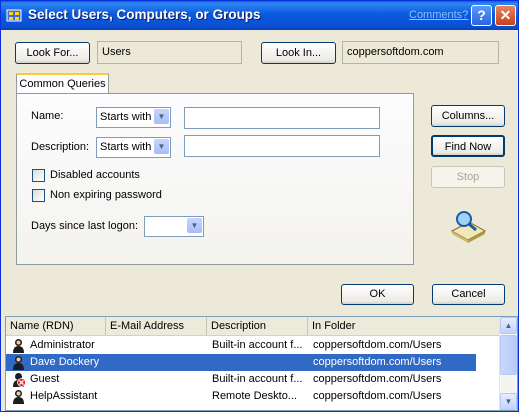  I want to click on column-header-description: Description, so click(257, 326).